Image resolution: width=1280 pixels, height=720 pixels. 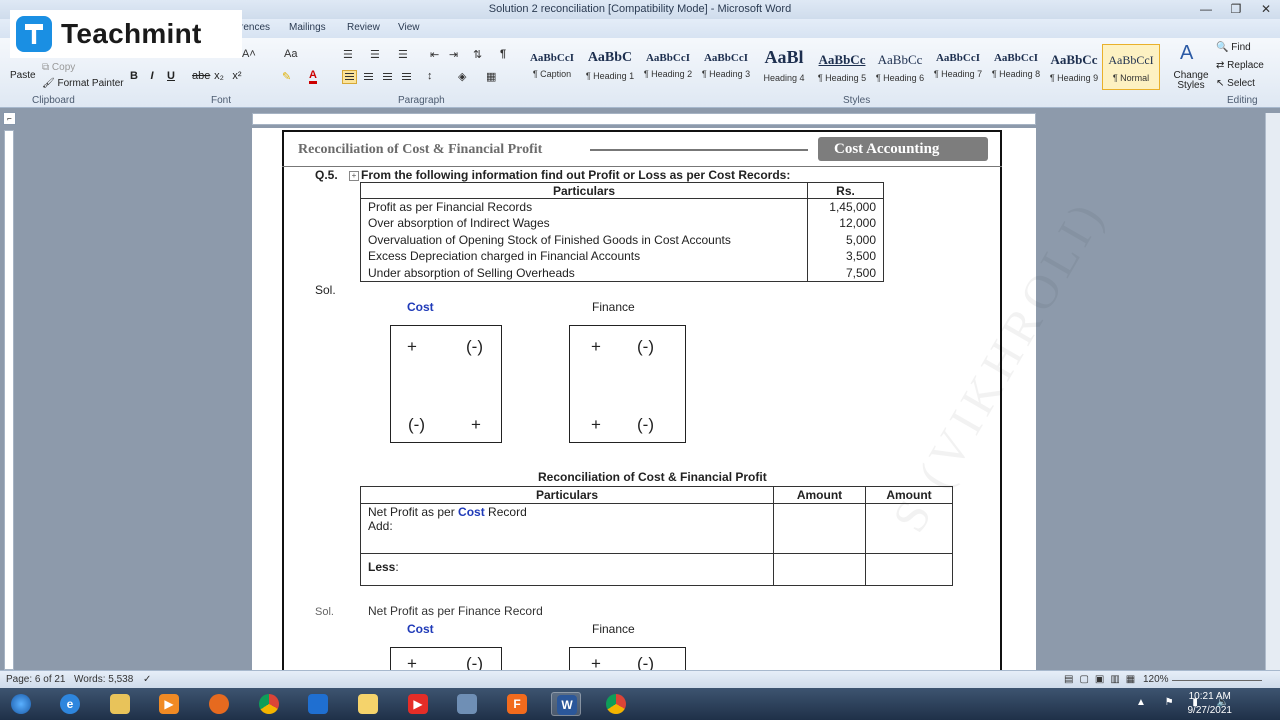 I want to click on style-heading-9: AaBbCc ¶ Heading 9, so click(x=1074, y=67).